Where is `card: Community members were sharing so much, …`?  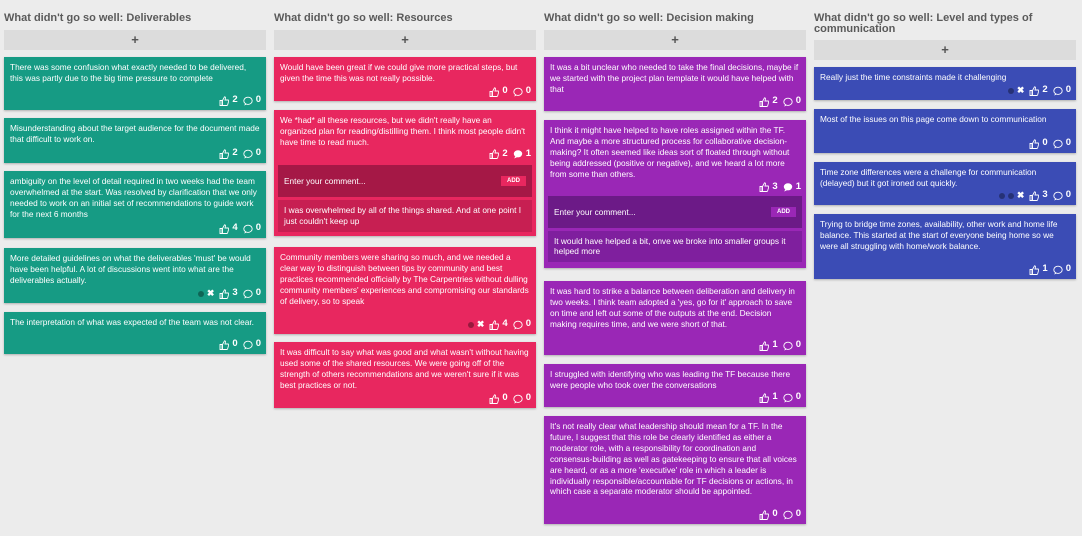
card: Community members were sharing so much, … is located at coordinates (405, 290).